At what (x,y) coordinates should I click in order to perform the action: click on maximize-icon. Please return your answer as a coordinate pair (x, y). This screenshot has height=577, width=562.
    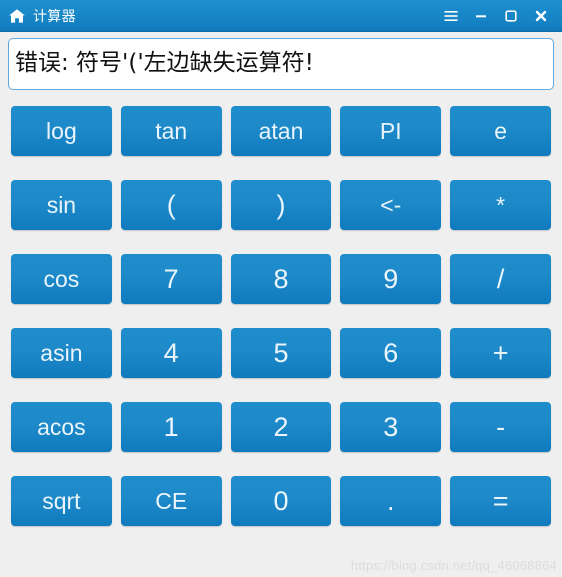
    Looking at the image, I should click on (511, 16).